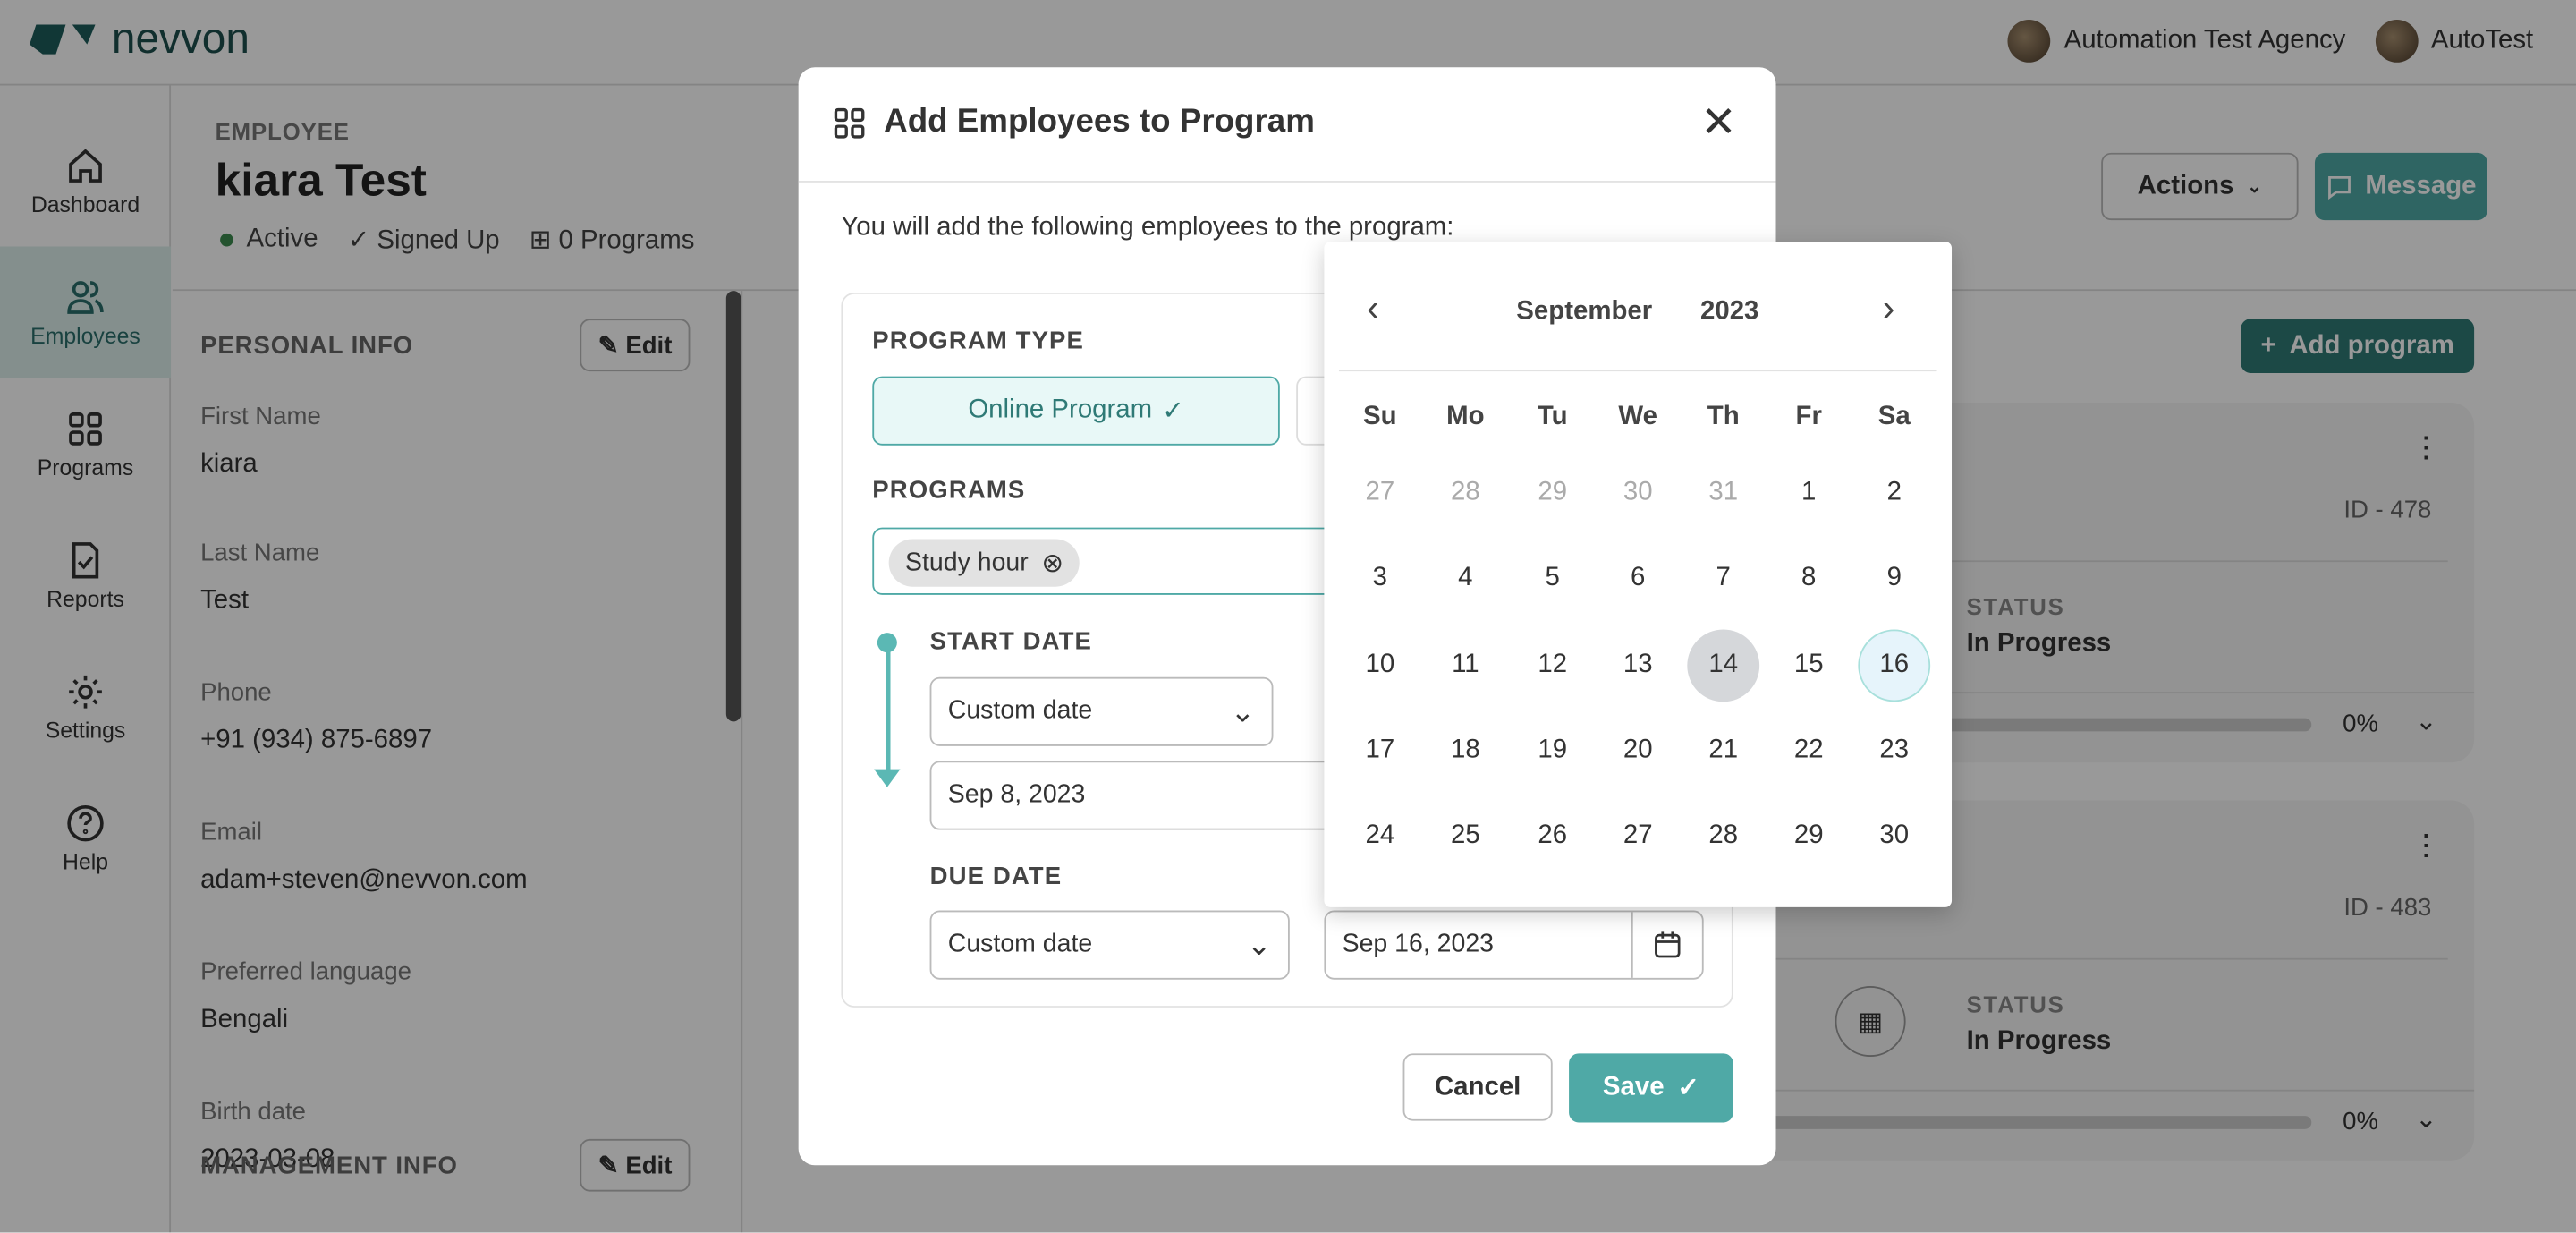 The height and width of the screenshot is (1233, 2576). I want to click on prev-month-button: ‹, so click(1372, 308).